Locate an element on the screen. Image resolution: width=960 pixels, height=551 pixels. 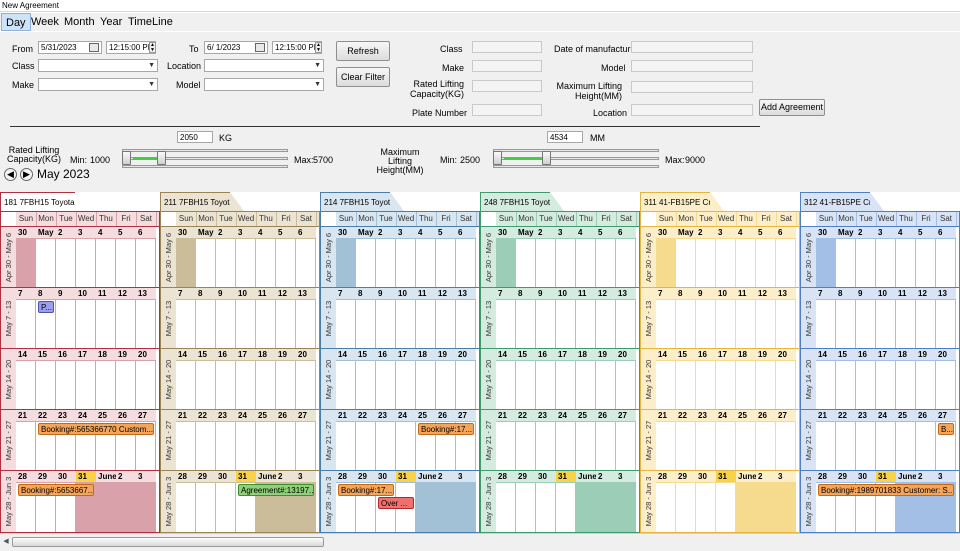
to-time-spinner-icon: ▲ ▼ is located at coordinates (318, 47).